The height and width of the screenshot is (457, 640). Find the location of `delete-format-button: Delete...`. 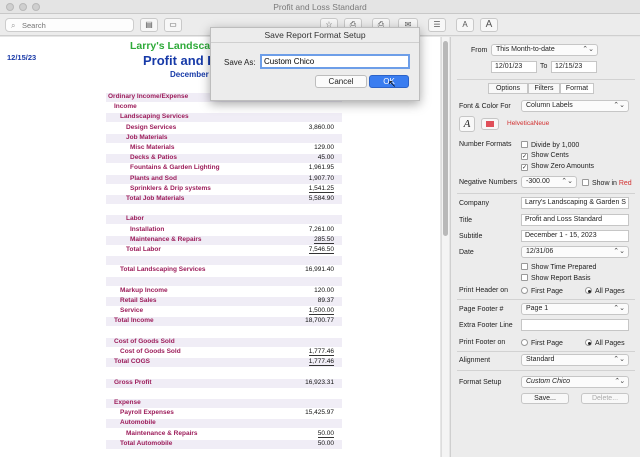

delete-format-button: Delete... is located at coordinates (605, 398).